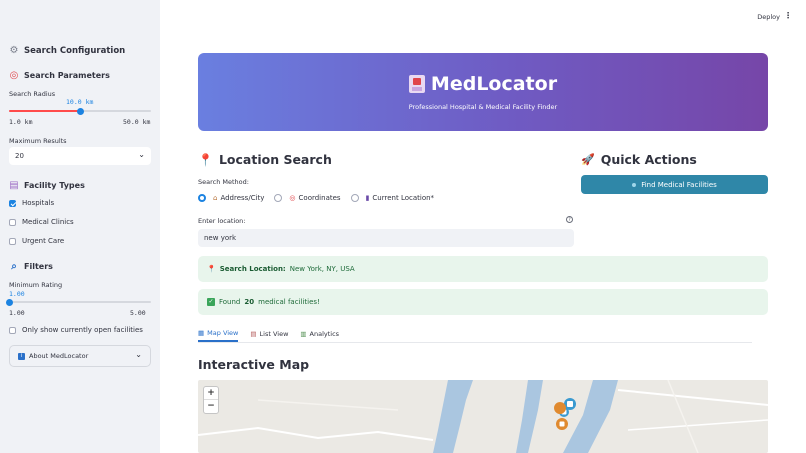  I want to click on rocket-icon: 🚀, so click(588, 159).